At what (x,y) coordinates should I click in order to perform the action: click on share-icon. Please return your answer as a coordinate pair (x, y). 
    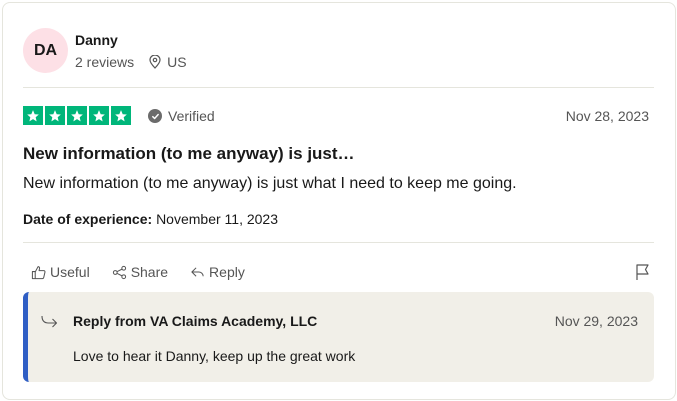
    Looking at the image, I should click on (119, 272).